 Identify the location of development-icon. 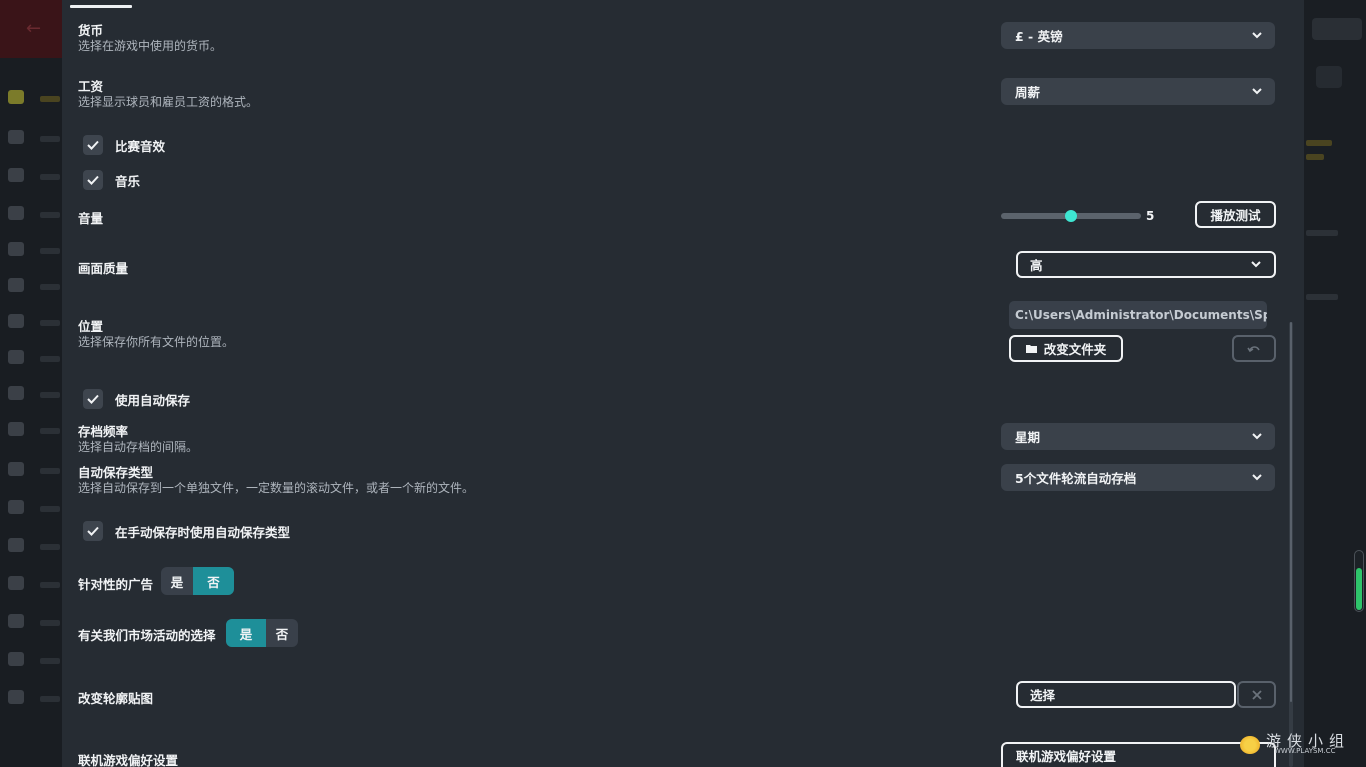
(16, 393).